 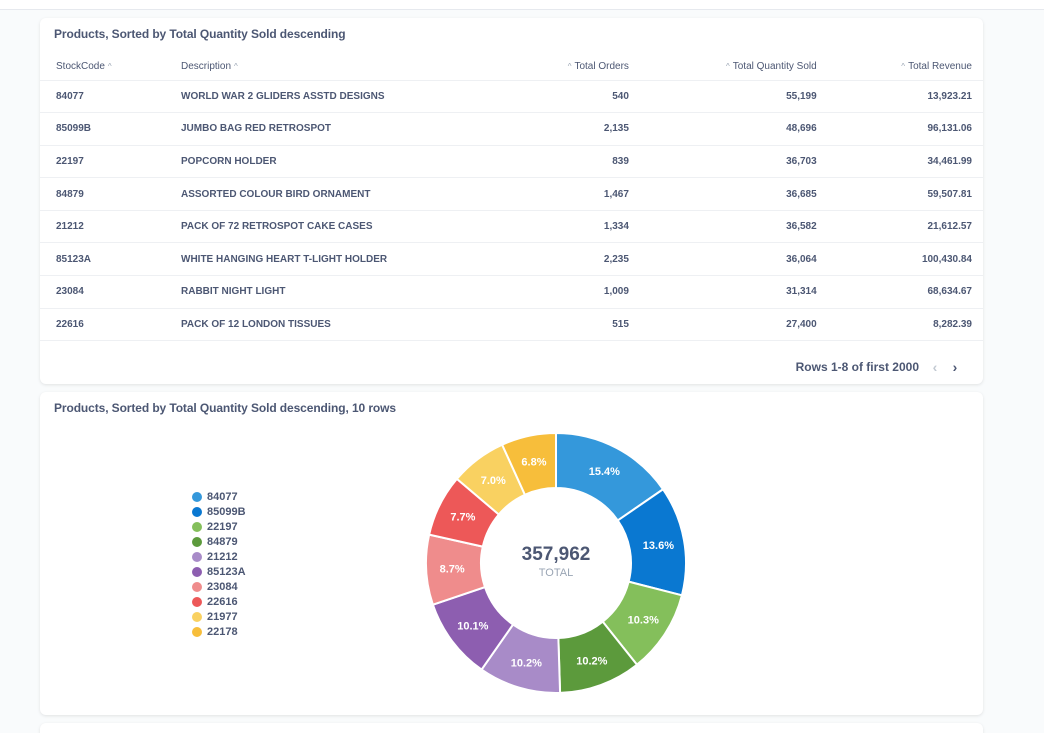 I want to click on column-header-label: Description, so click(x=206, y=67).